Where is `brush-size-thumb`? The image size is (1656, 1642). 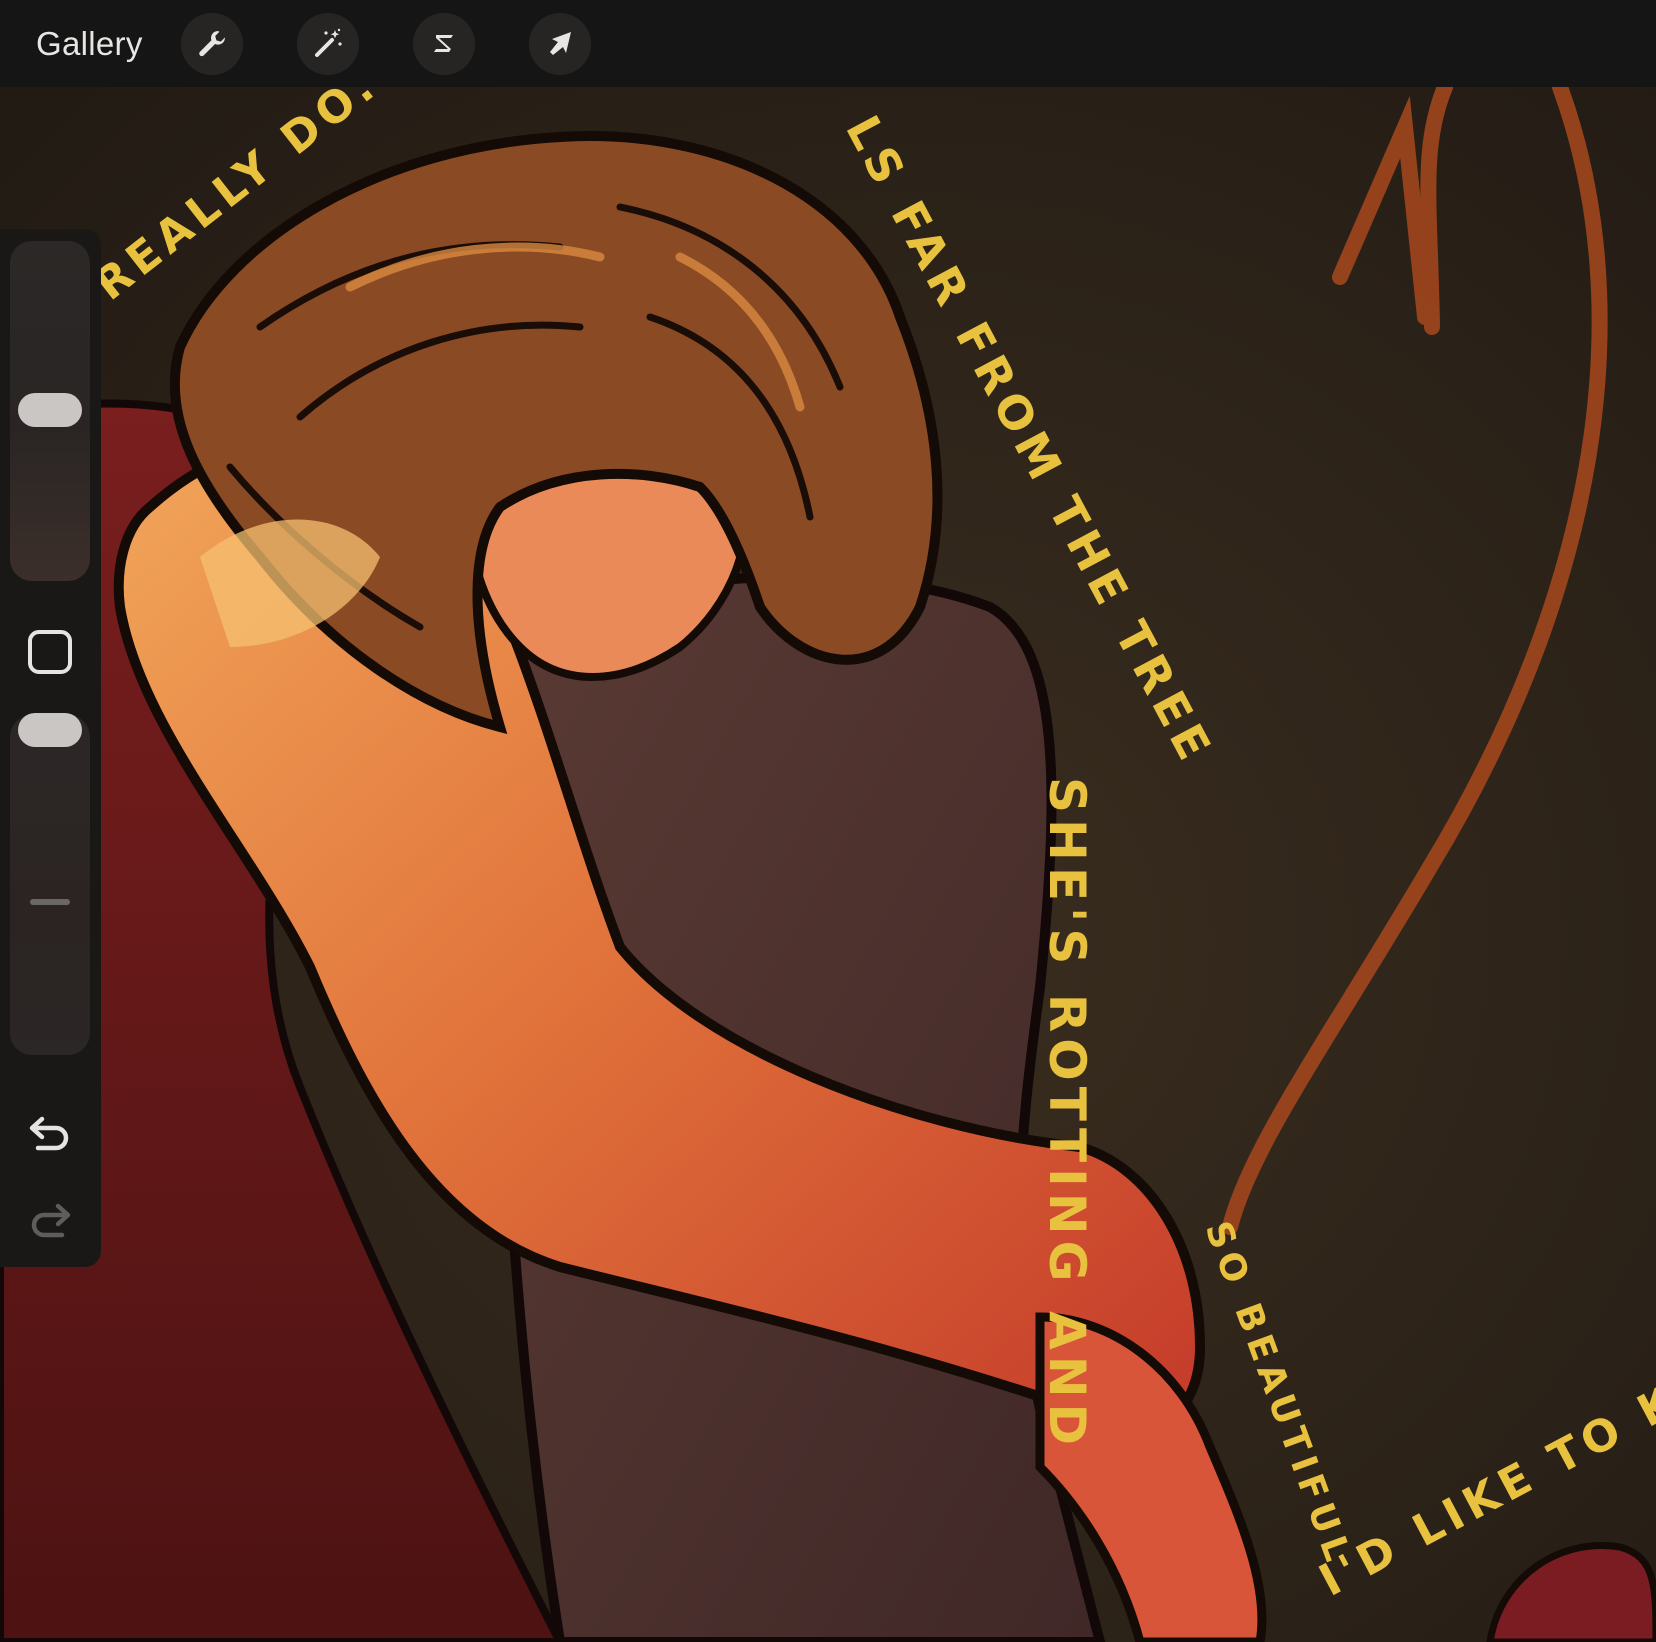
brush-size-thumb is located at coordinates (50, 410).